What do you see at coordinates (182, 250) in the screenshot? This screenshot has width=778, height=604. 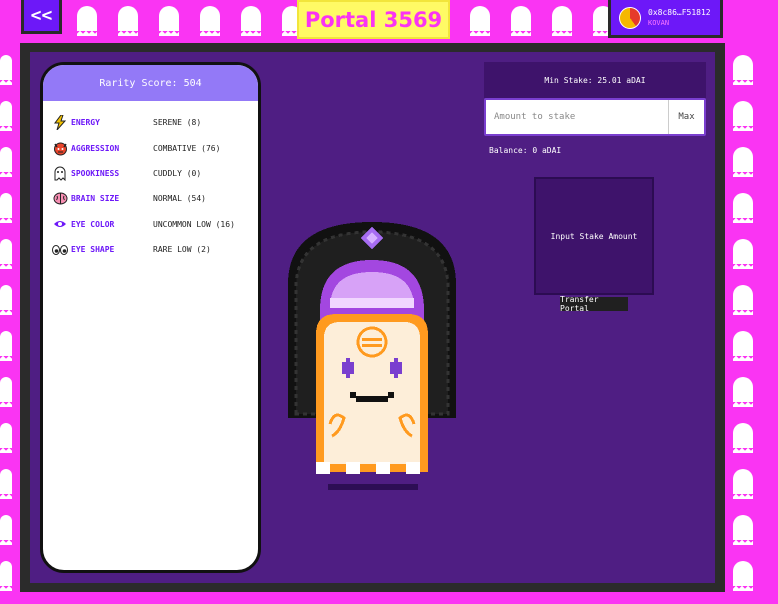 I see `trait-value: RARE LOW (2)` at bounding box center [182, 250].